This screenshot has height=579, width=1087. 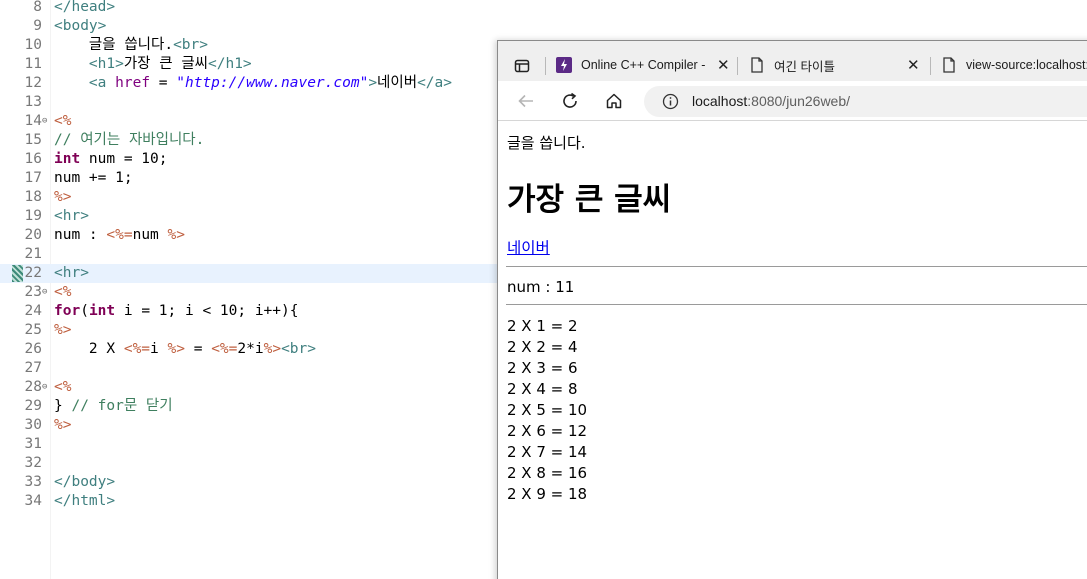 I want to click on code-token: 2*i, so click(x=250, y=349).